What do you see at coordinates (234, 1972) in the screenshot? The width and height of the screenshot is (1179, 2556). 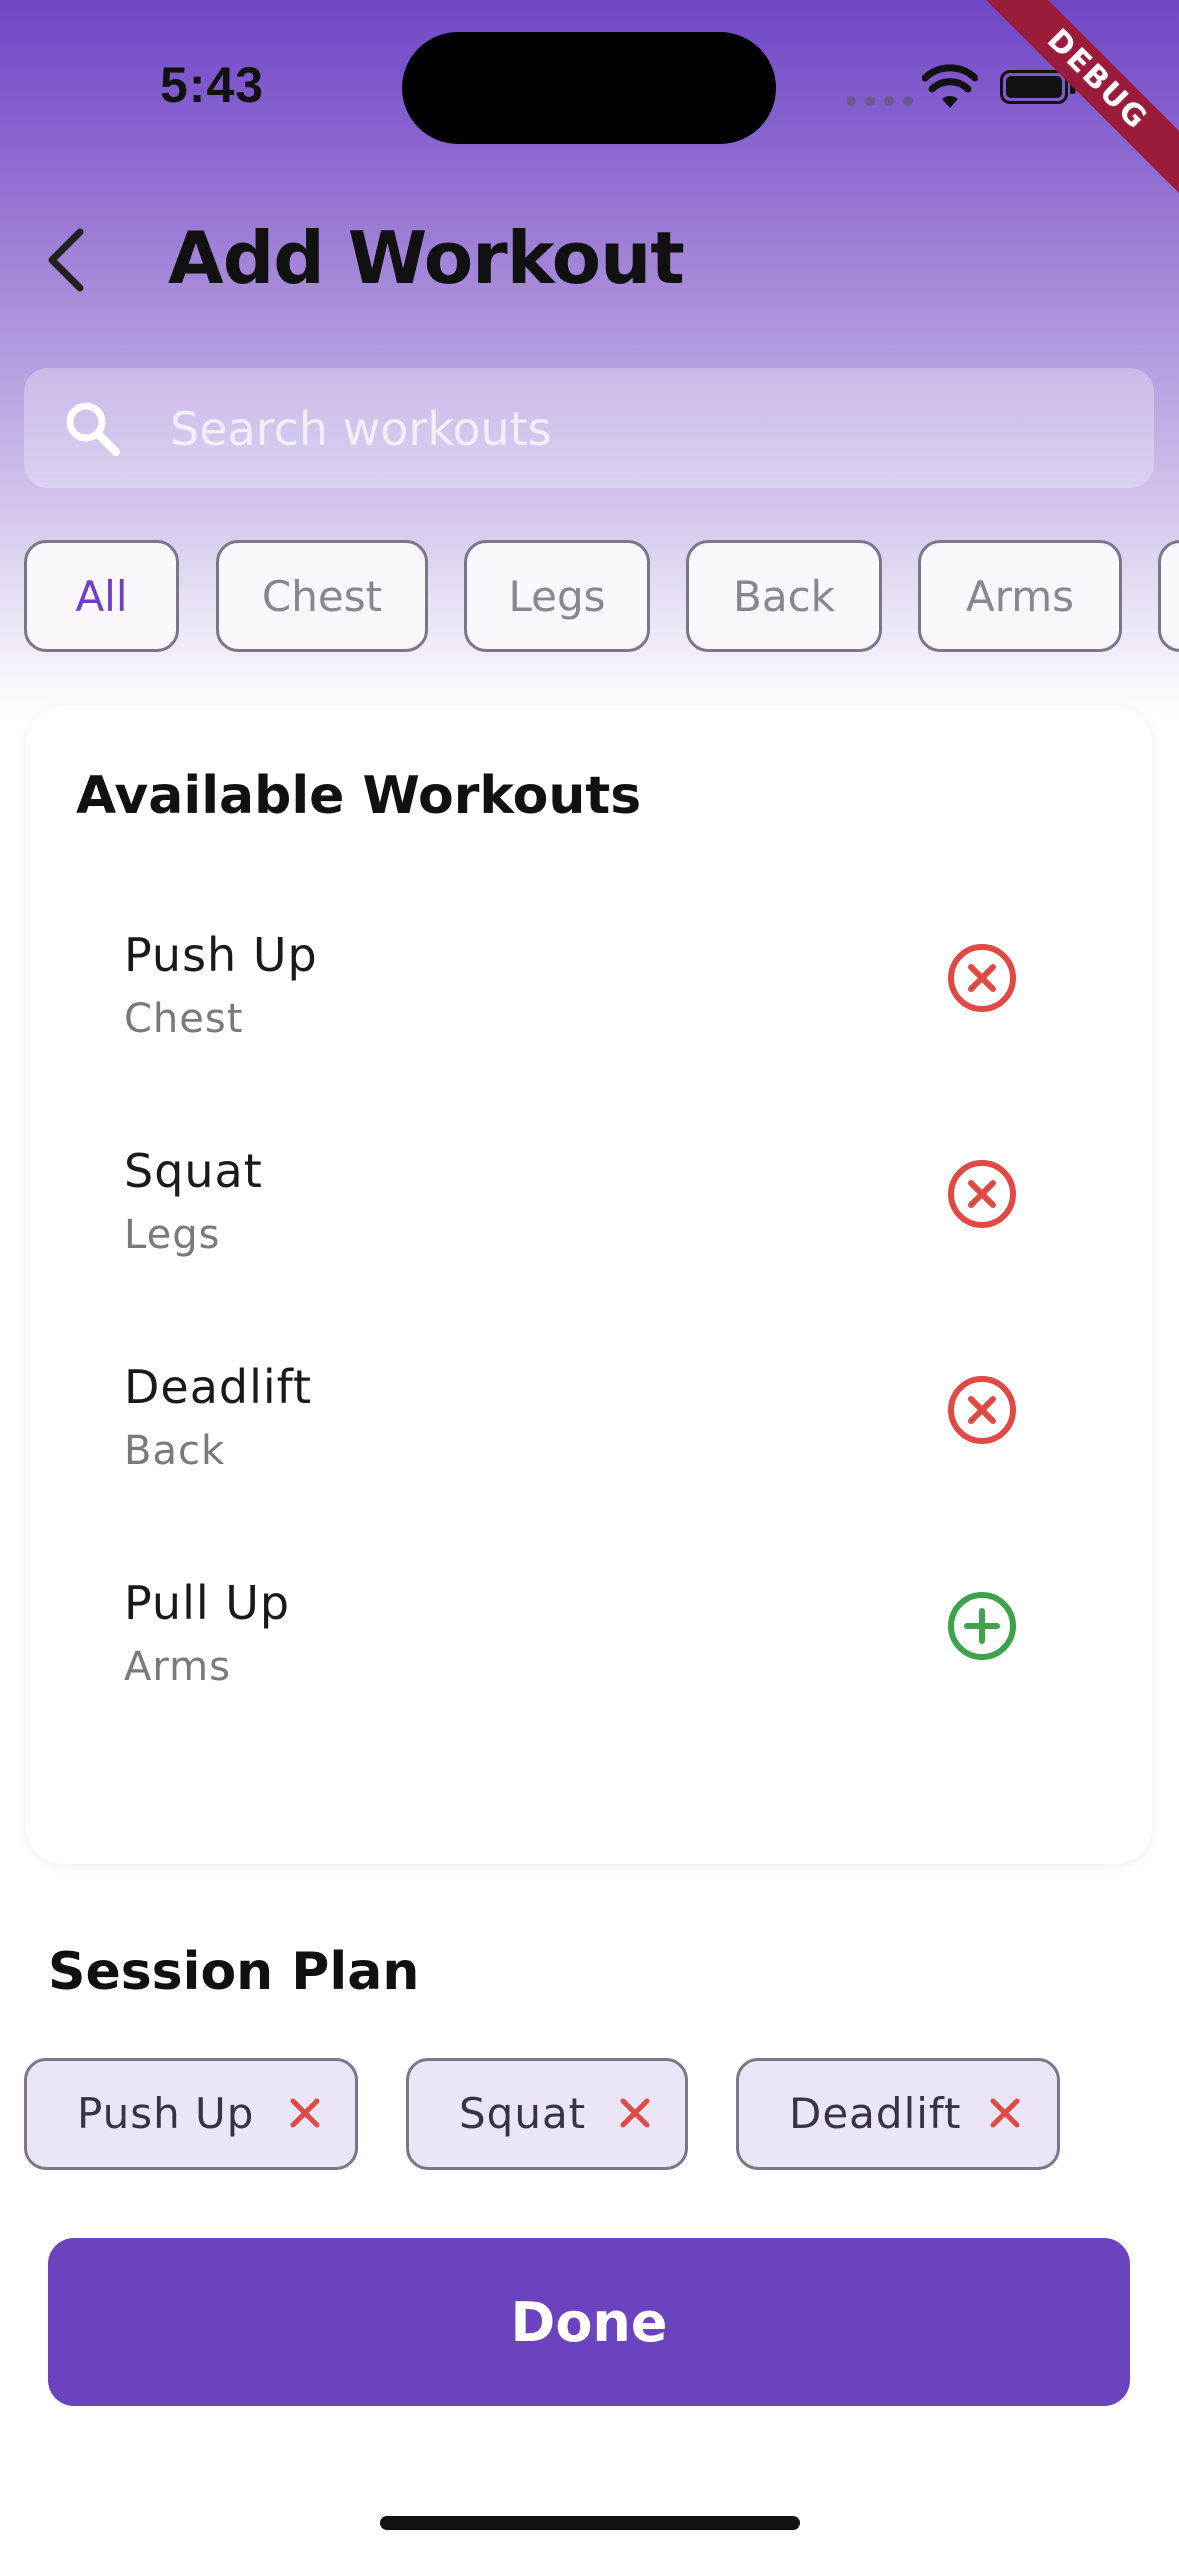 I see `session-plan-title: Session Plan` at bounding box center [234, 1972].